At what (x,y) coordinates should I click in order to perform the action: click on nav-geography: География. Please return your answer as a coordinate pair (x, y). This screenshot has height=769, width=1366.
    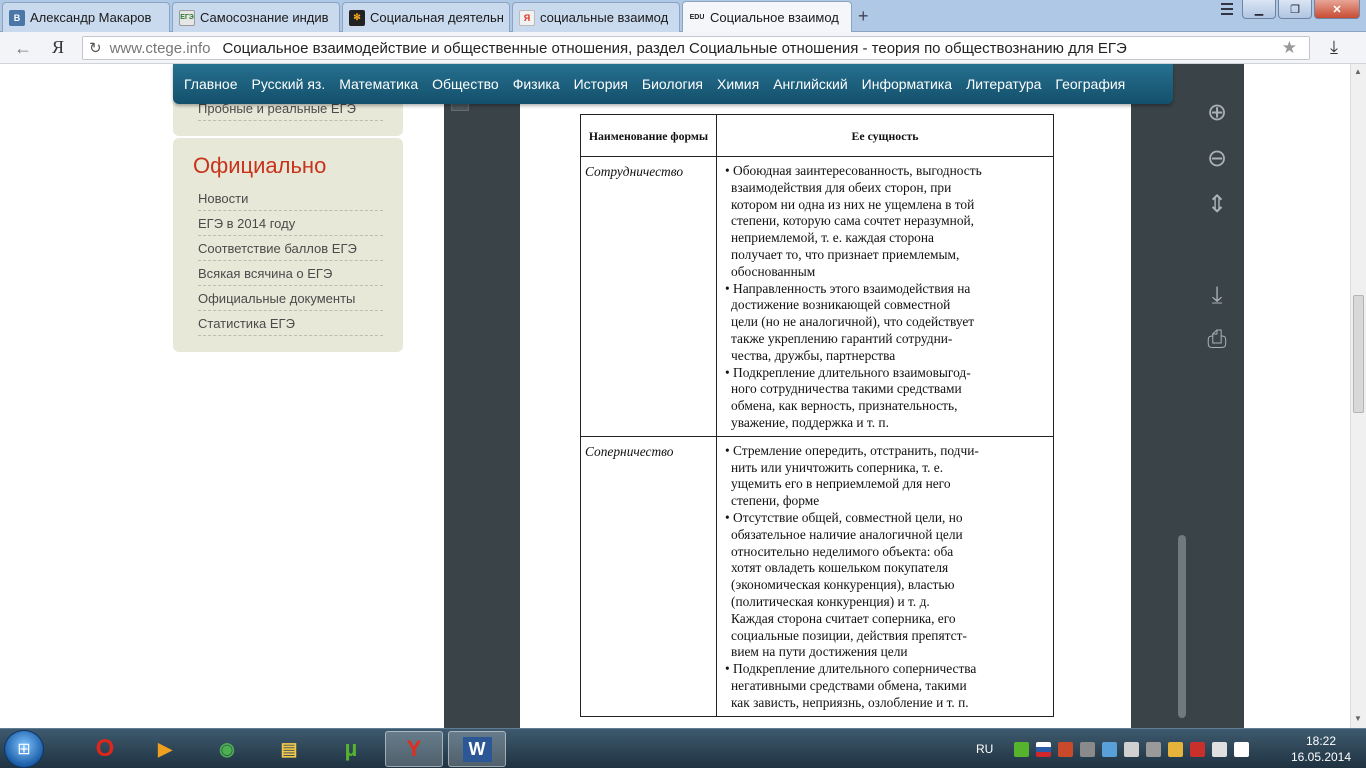
    Looking at the image, I should click on (1090, 84).